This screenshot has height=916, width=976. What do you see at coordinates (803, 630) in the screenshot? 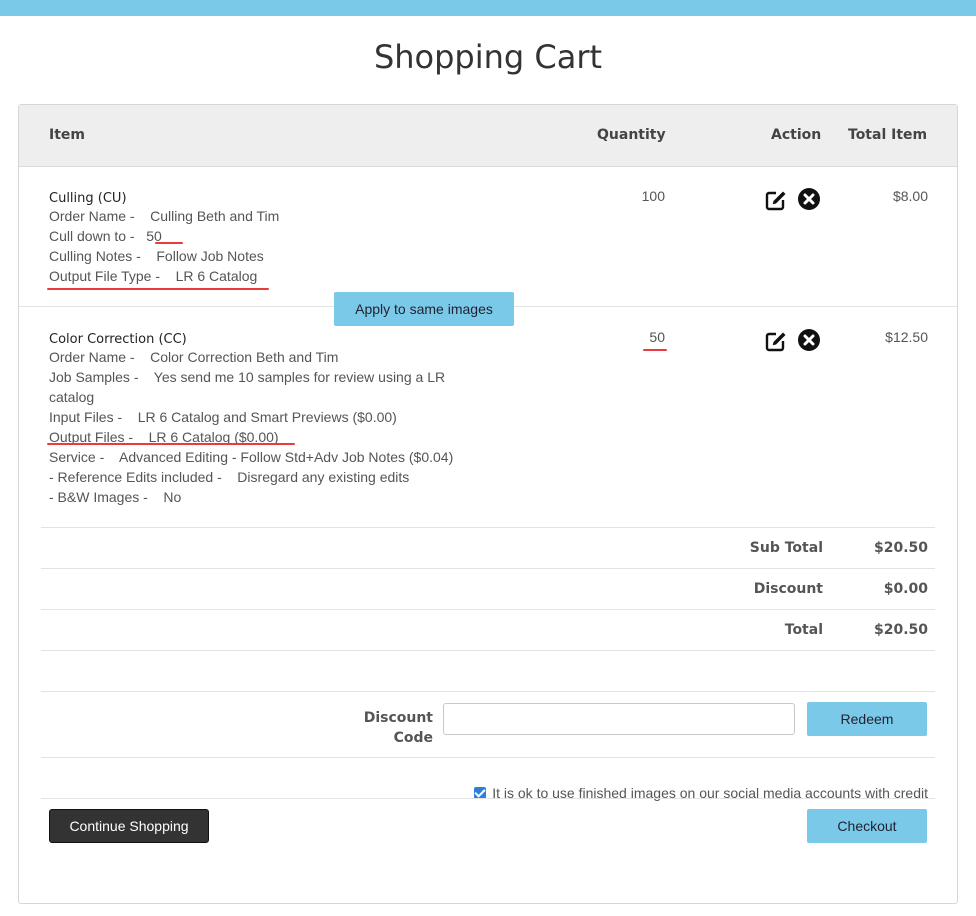
I see `total-label: Total` at bounding box center [803, 630].